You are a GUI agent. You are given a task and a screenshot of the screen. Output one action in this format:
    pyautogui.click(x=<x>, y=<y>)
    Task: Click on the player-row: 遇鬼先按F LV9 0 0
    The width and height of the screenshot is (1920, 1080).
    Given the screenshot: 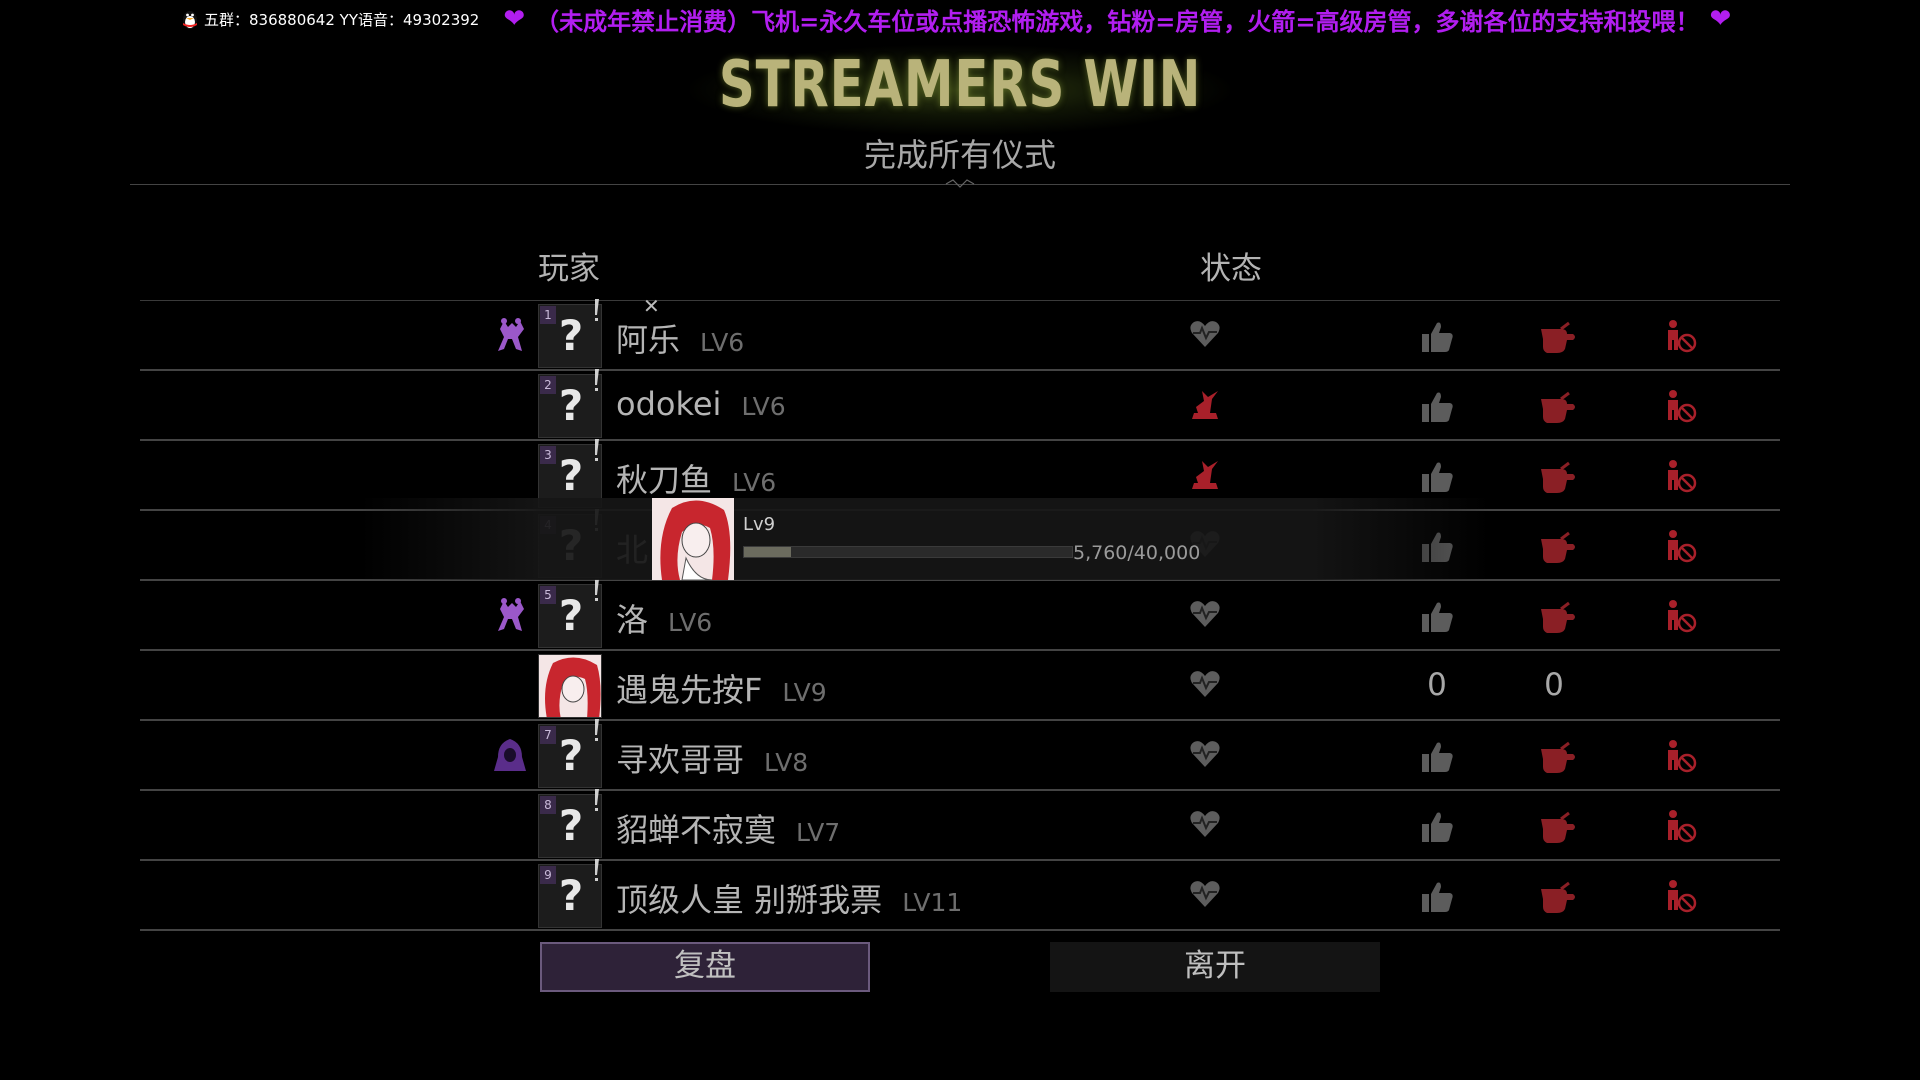 What is the action you would take?
    pyautogui.click(x=960, y=686)
    